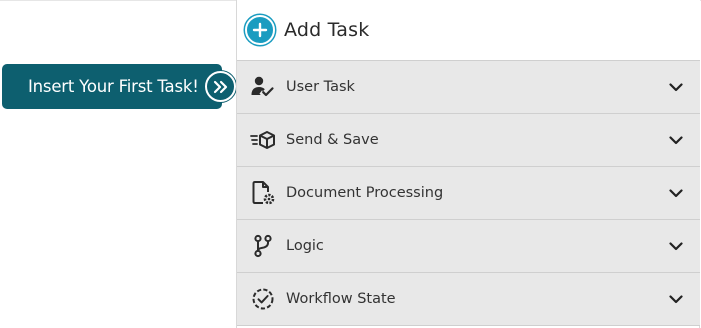  Describe the element at coordinates (263, 140) in the screenshot. I see `send-box-icon` at that location.